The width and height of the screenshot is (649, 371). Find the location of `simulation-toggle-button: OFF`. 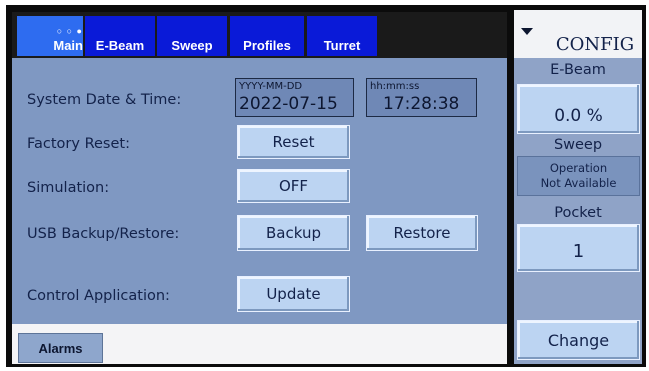

simulation-toggle-button: OFF is located at coordinates (293, 186).